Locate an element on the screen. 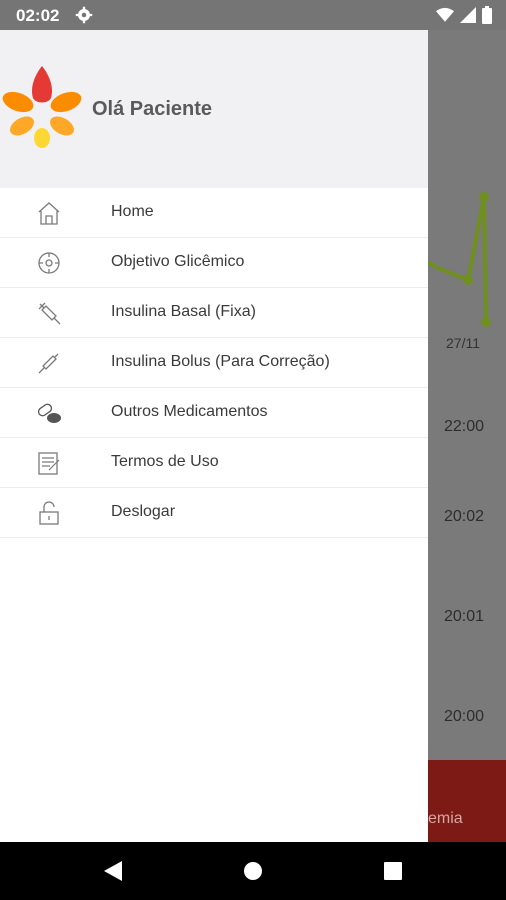 The height and width of the screenshot is (900, 506). menu-item-termos-de-uso: Termos de Uso is located at coordinates (214, 463).